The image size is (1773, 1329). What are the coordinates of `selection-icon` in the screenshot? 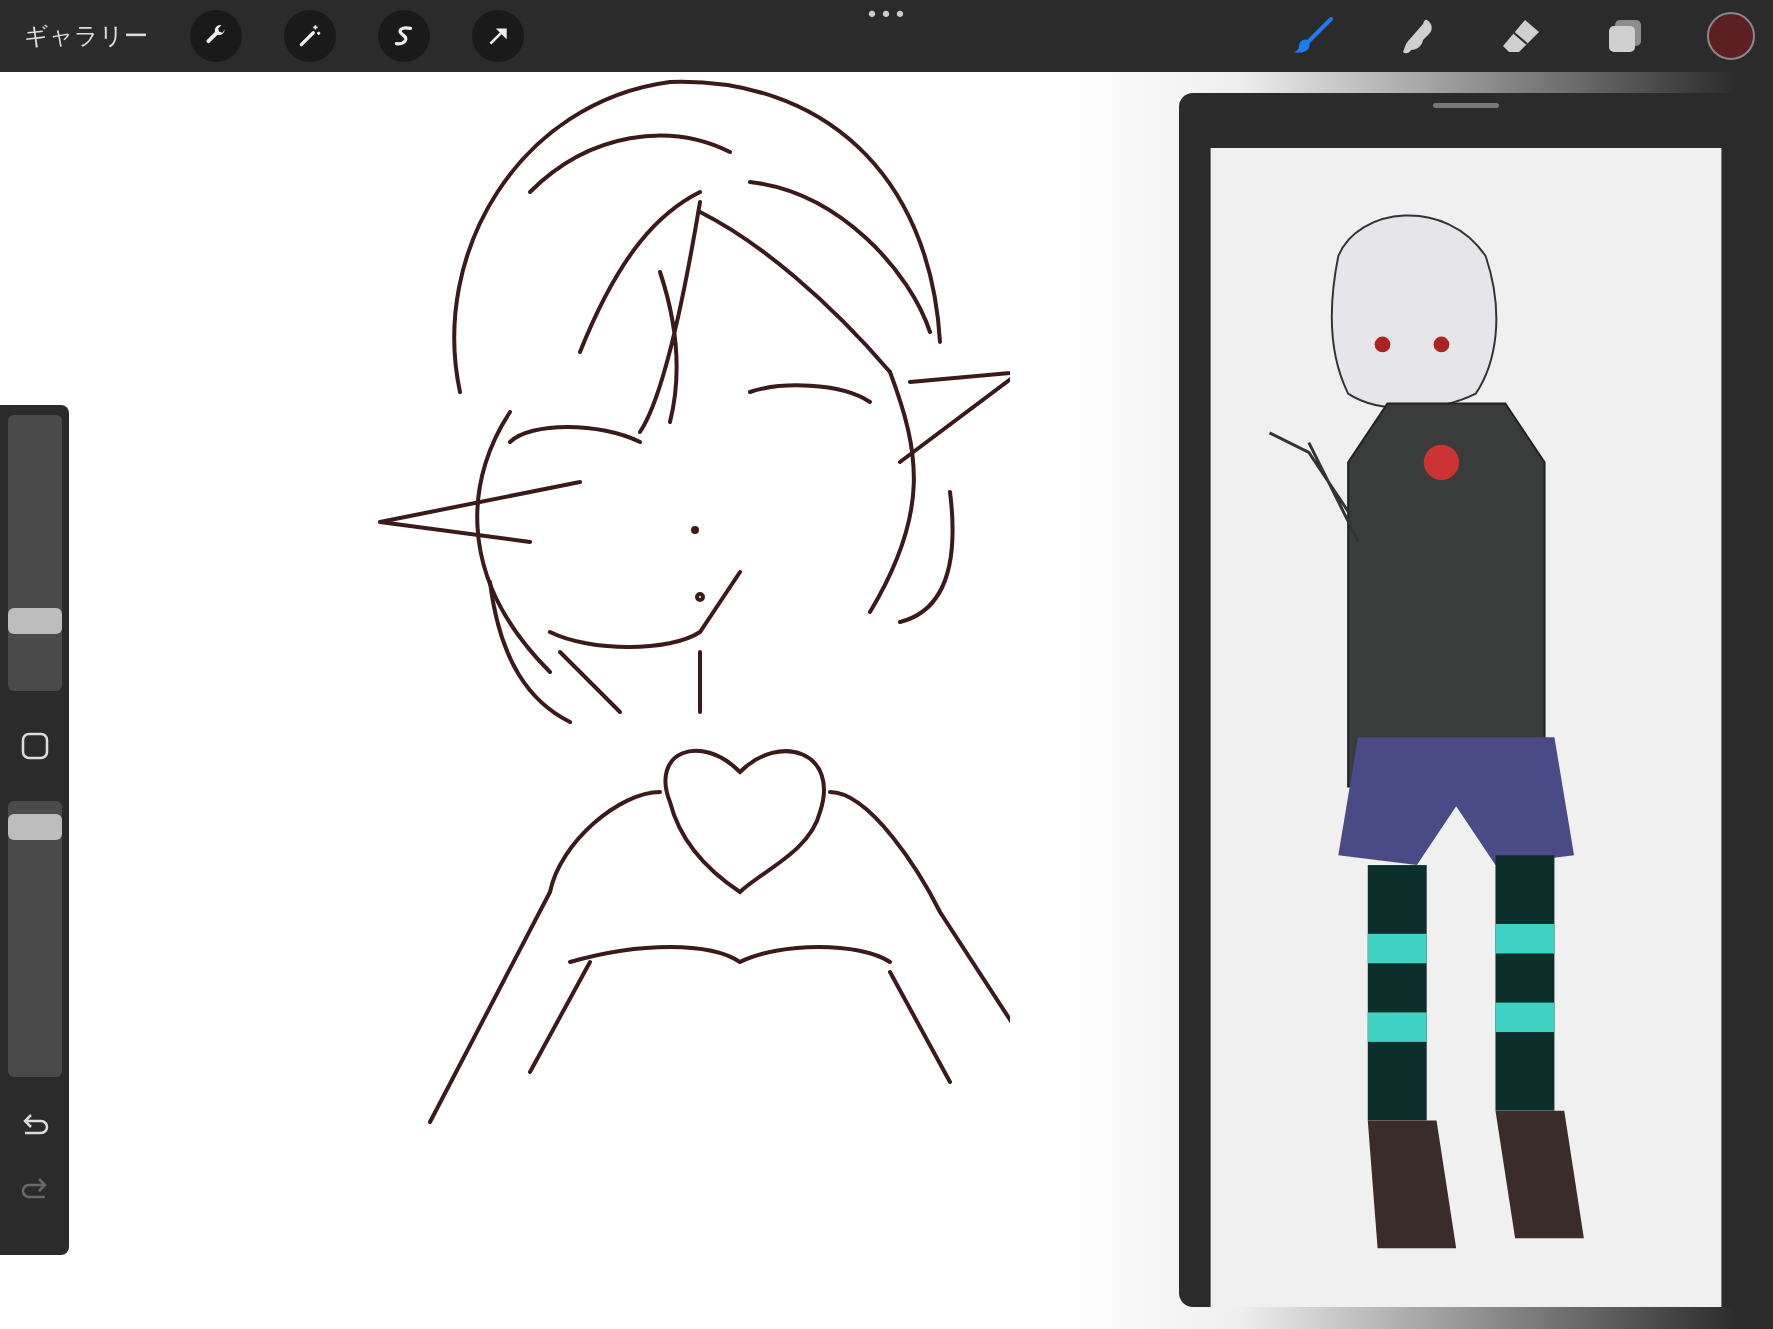 It's located at (404, 36).